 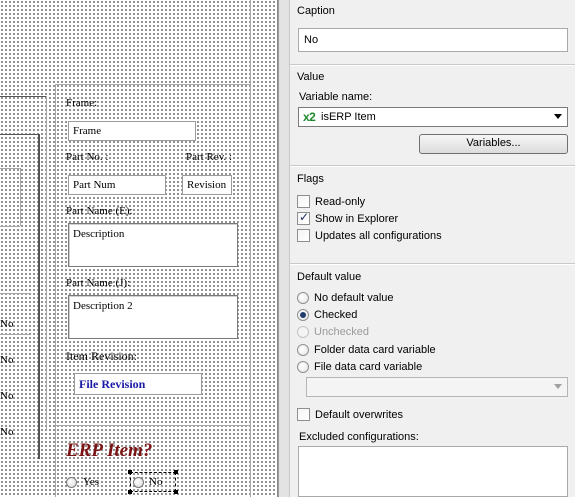 What do you see at coordinates (10, 226) in the screenshot?
I see `left-box-bottom-line` at bounding box center [10, 226].